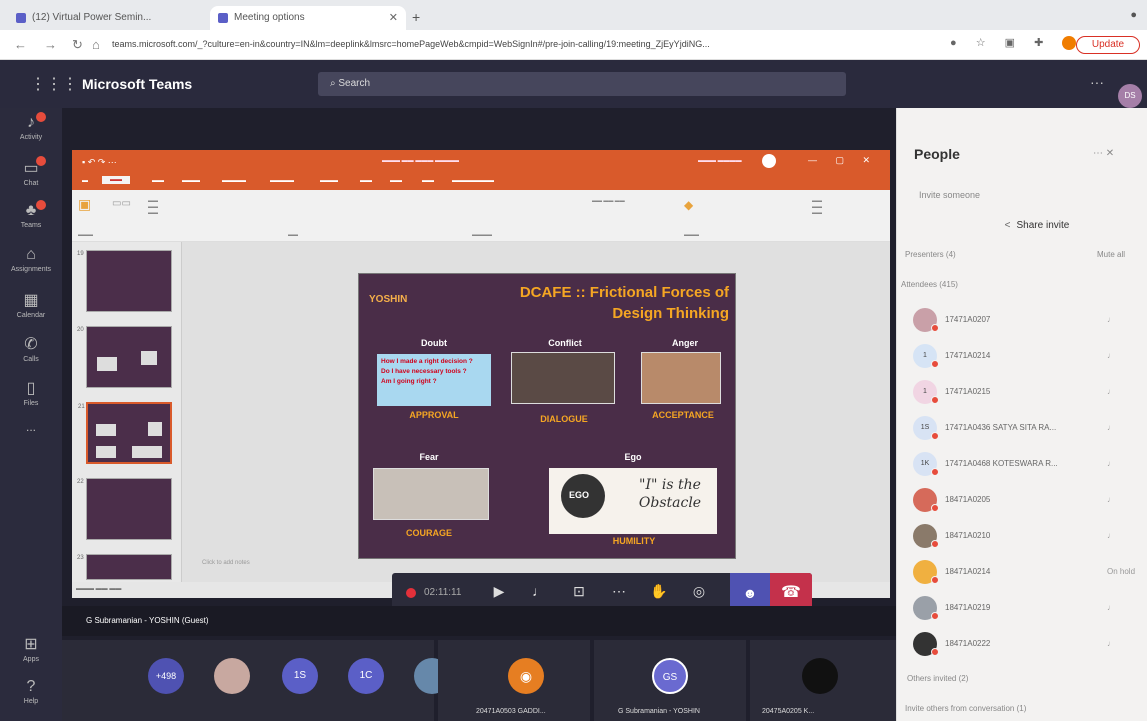 The width and height of the screenshot is (1147, 724). I want to click on new-tab-icon: +, so click(416, 17).